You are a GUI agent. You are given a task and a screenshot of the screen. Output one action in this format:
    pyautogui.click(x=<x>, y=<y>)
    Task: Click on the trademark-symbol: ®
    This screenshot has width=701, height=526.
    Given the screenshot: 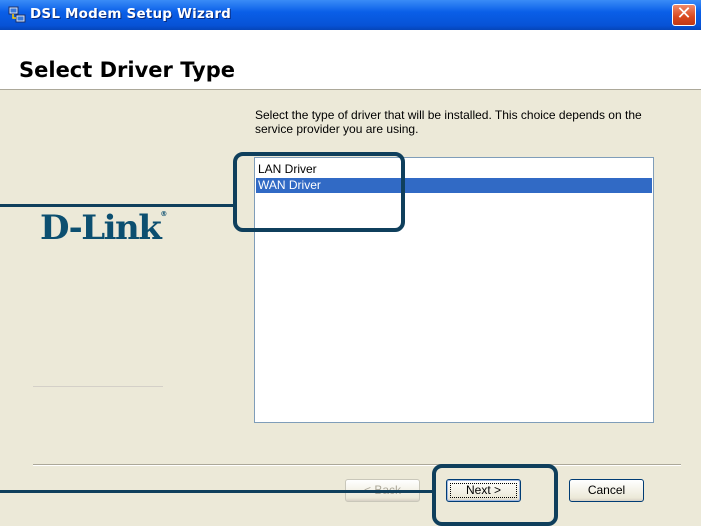 What is the action you would take?
    pyautogui.click(x=164, y=214)
    